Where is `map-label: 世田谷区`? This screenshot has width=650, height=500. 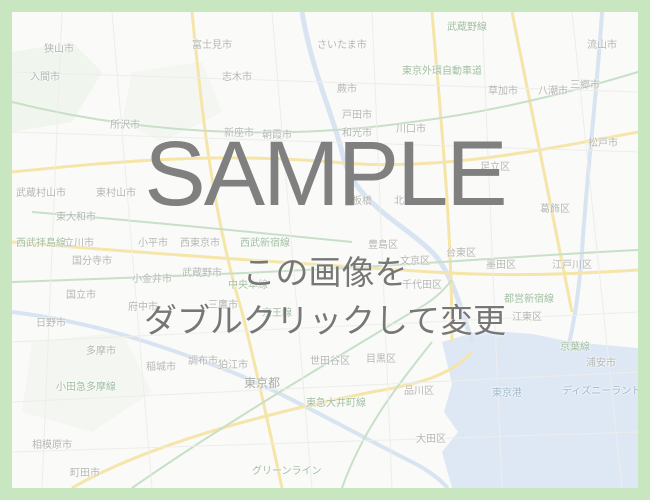 map-label: 世田谷区 is located at coordinates (330, 361).